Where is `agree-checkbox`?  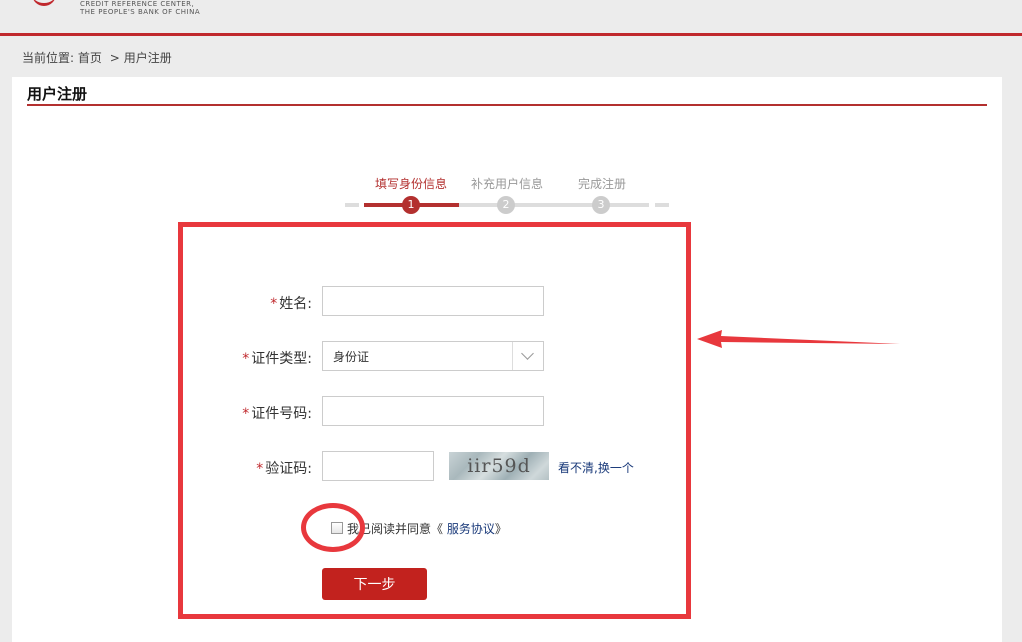
agree-checkbox is located at coordinates (337, 528).